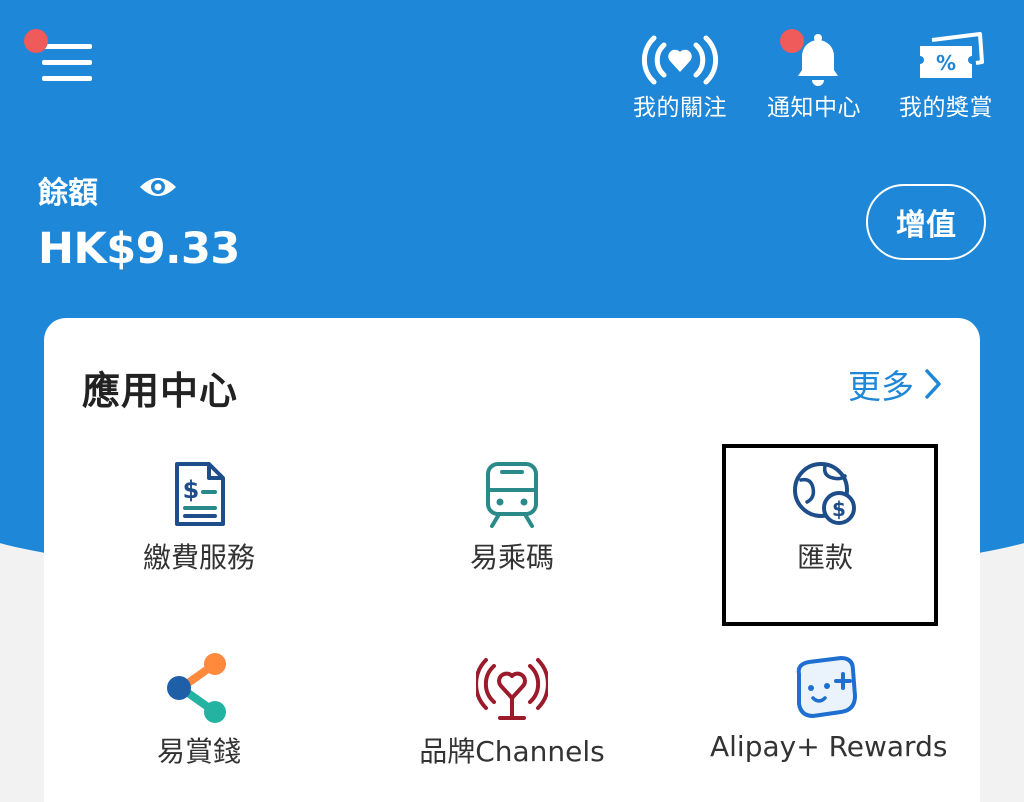  What do you see at coordinates (512, 494) in the screenshot?
I see `train-icon` at bounding box center [512, 494].